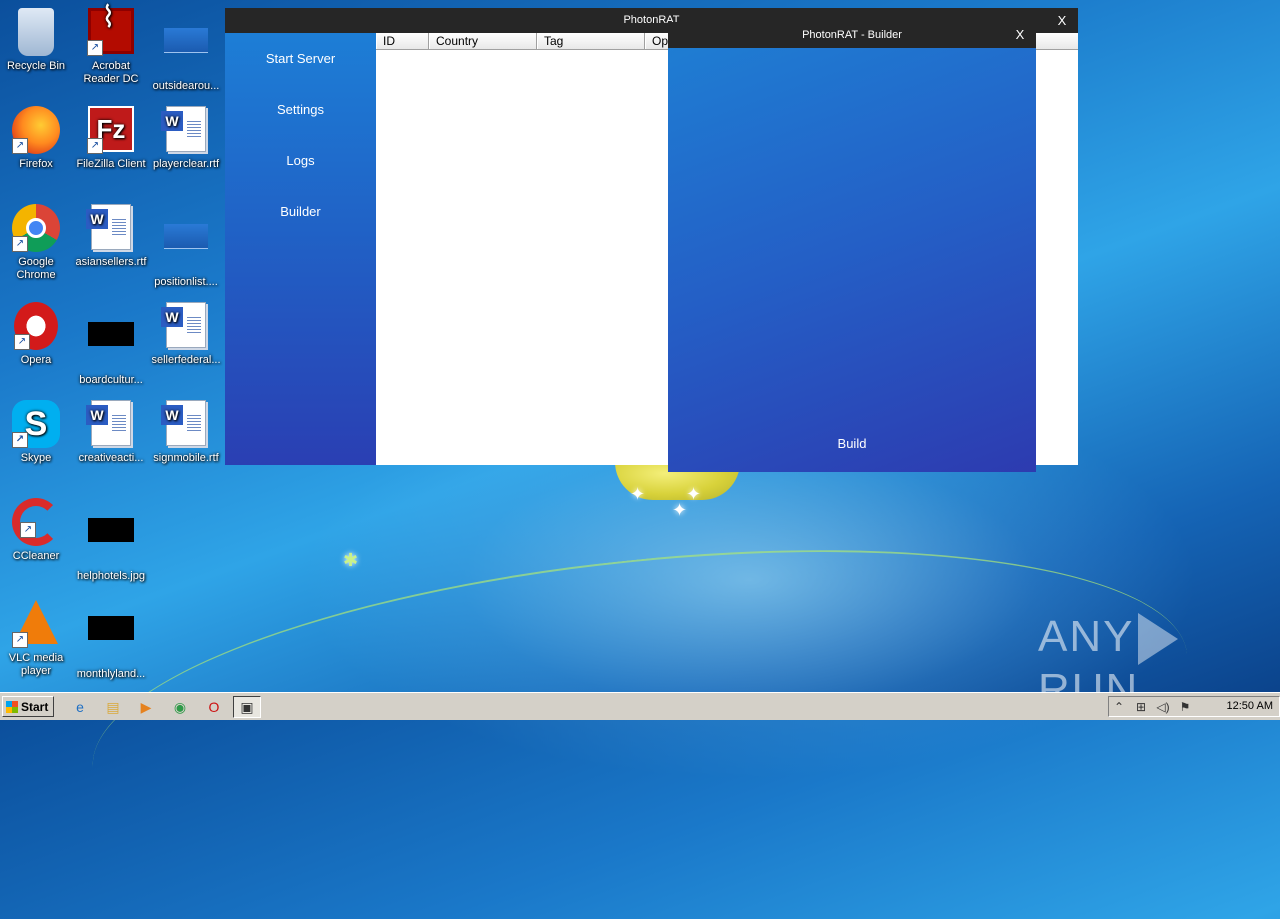 The image size is (1280, 919). I want to click on media-player-icon: ▶, so click(146, 707).